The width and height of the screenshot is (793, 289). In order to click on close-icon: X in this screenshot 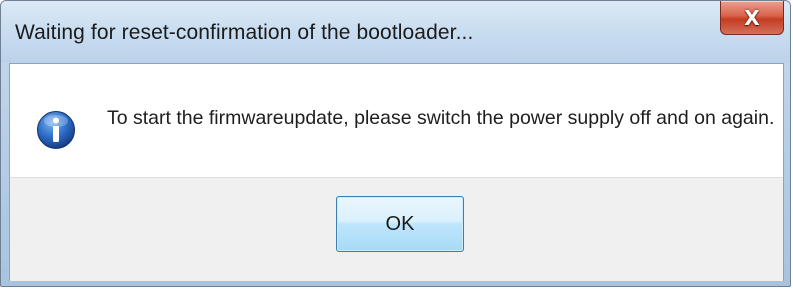, I will do `click(752, 17)`.